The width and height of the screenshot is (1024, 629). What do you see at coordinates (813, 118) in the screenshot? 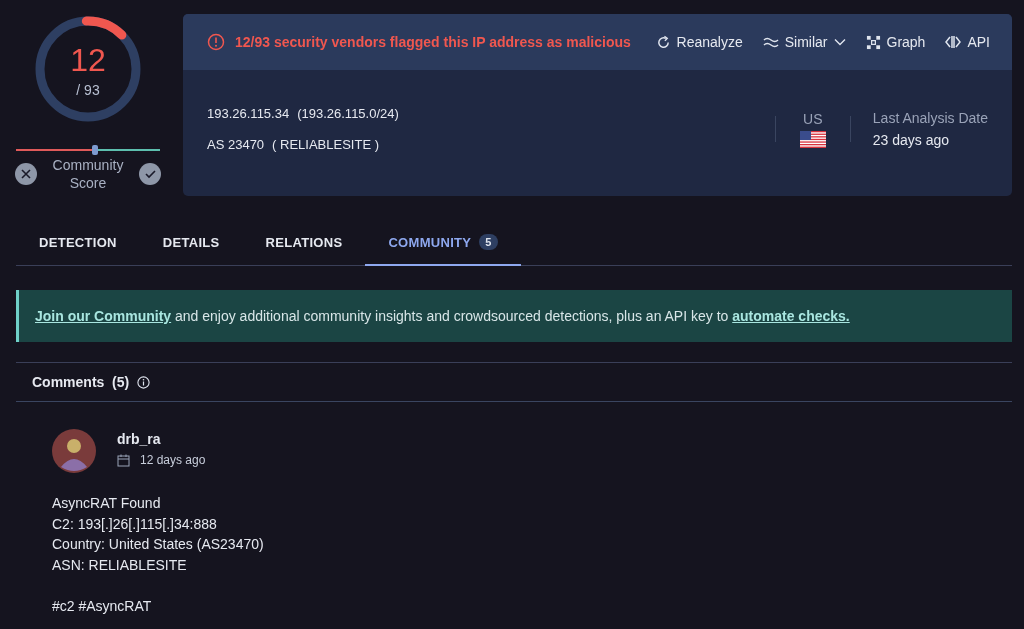
I see `country-code: US` at bounding box center [813, 118].